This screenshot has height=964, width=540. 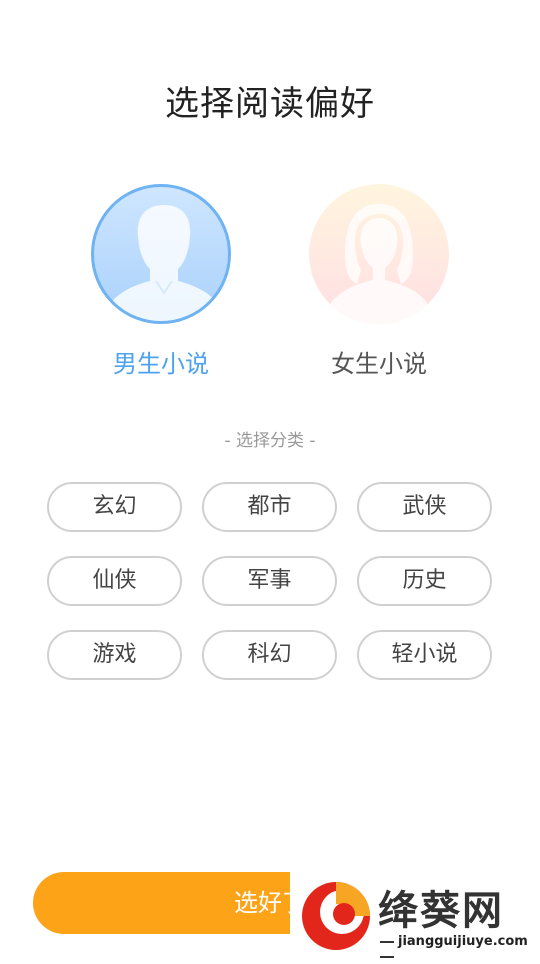 What do you see at coordinates (270, 104) in the screenshot?
I see `page-title: 选择阅读偏好` at bounding box center [270, 104].